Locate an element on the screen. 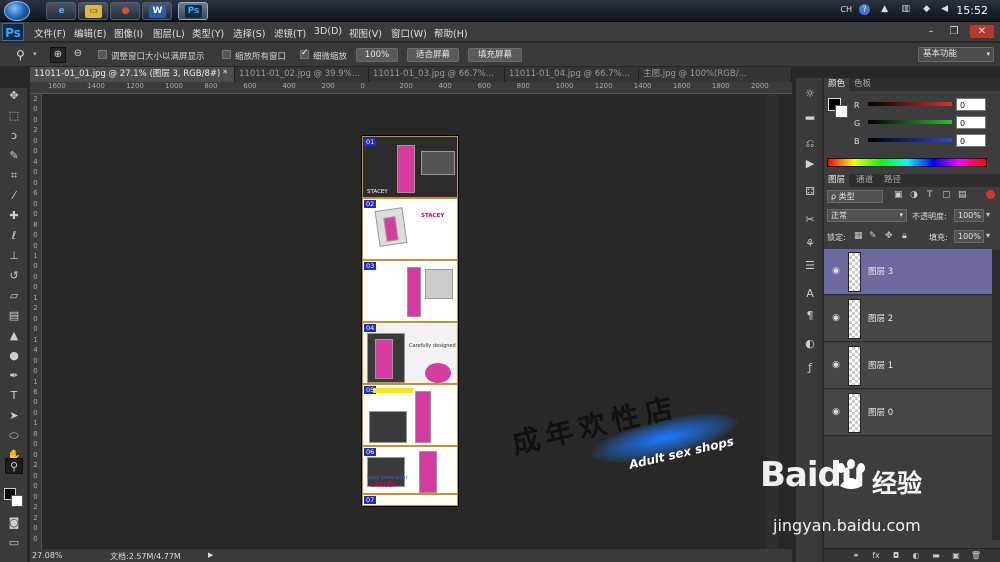  slice-01: 01 STACEY is located at coordinates (410, 167).